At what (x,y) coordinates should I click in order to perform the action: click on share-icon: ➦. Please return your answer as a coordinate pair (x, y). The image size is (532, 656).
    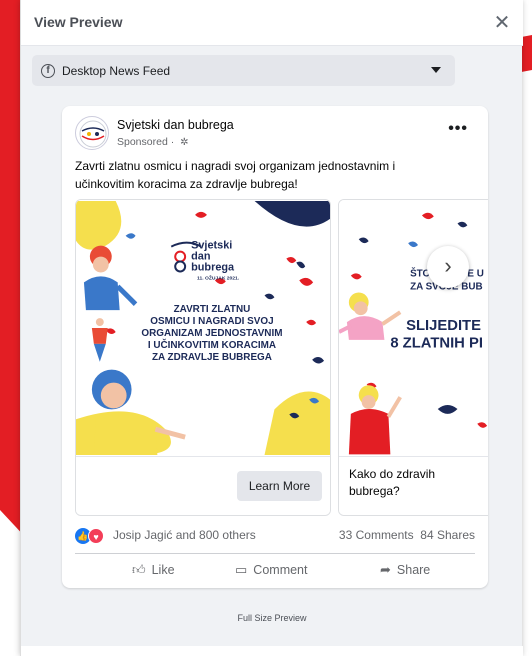
    Looking at the image, I should click on (385, 569).